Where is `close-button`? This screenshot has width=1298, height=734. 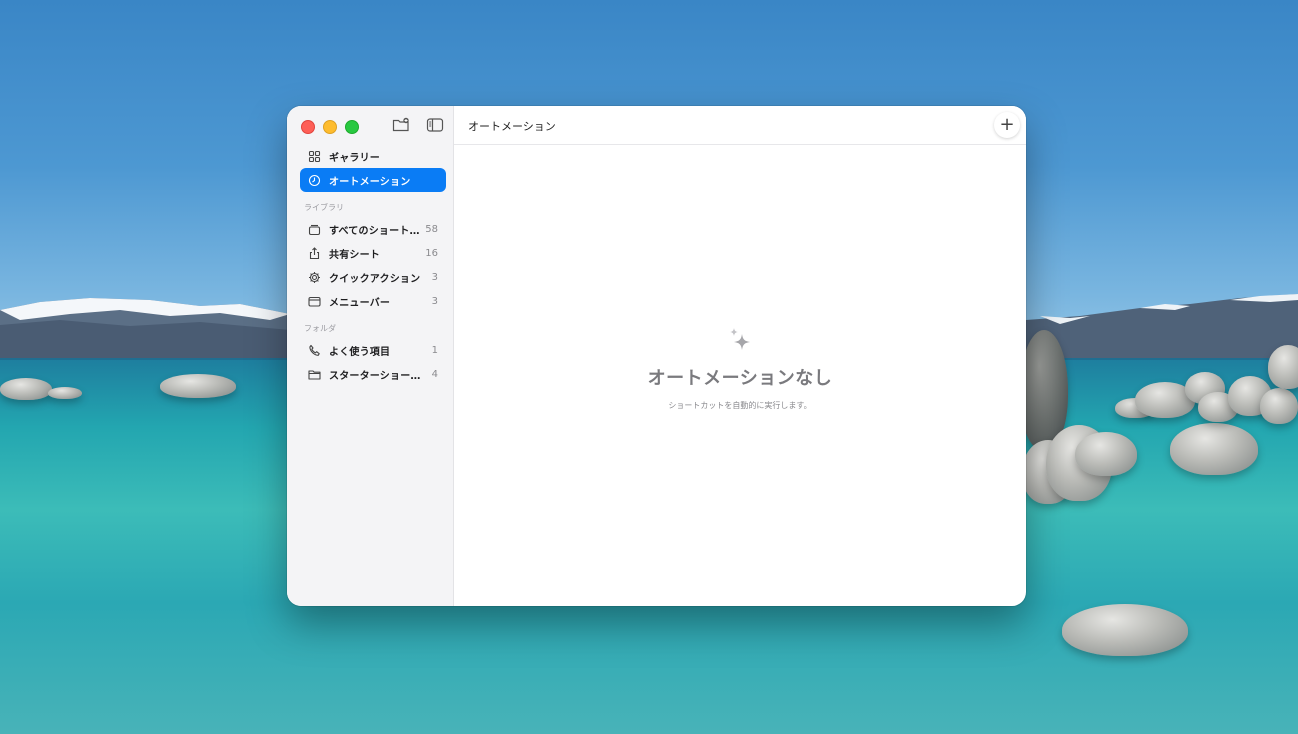
close-button is located at coordinates (308, 127).